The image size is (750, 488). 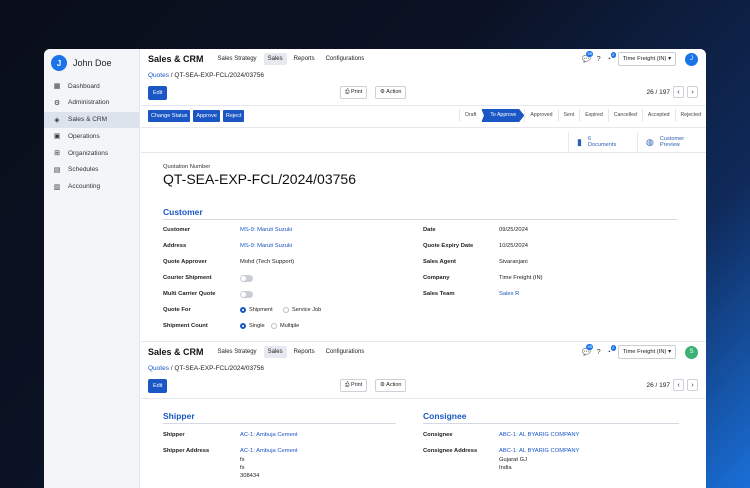 I want to click on pager-count: 26 / 197, so click(x=658, y=92).